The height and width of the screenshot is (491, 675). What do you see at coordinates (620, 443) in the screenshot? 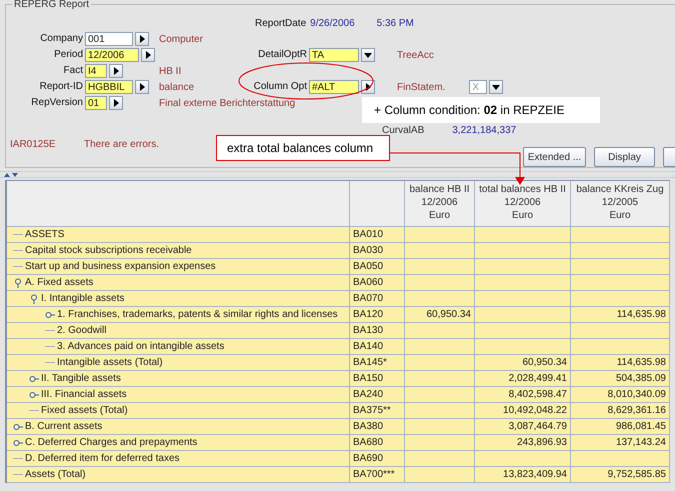
I see `value-cell: 137,143.24` at bounding box center [620, 443].